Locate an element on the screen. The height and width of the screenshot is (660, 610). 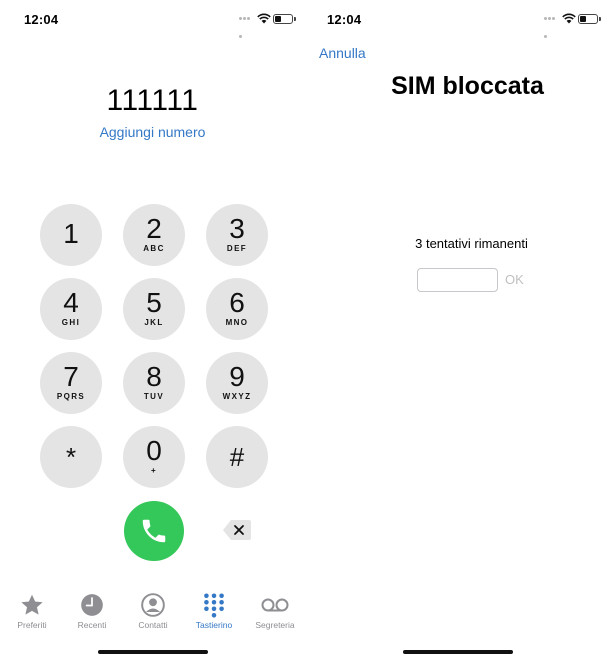
tab-label: Preferiti is located at coordinates (32, 625).